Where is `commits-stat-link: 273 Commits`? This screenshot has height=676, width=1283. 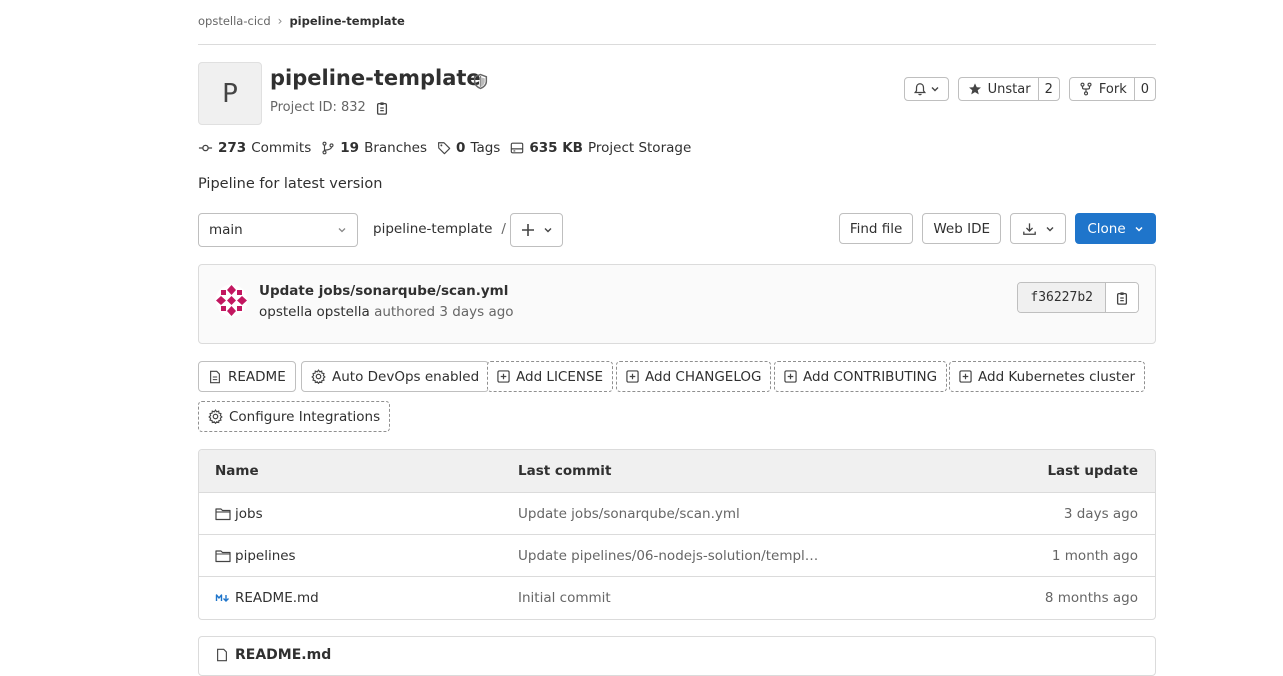
commits-stat-link: 273 Commits is located at coordinates (254, 148).